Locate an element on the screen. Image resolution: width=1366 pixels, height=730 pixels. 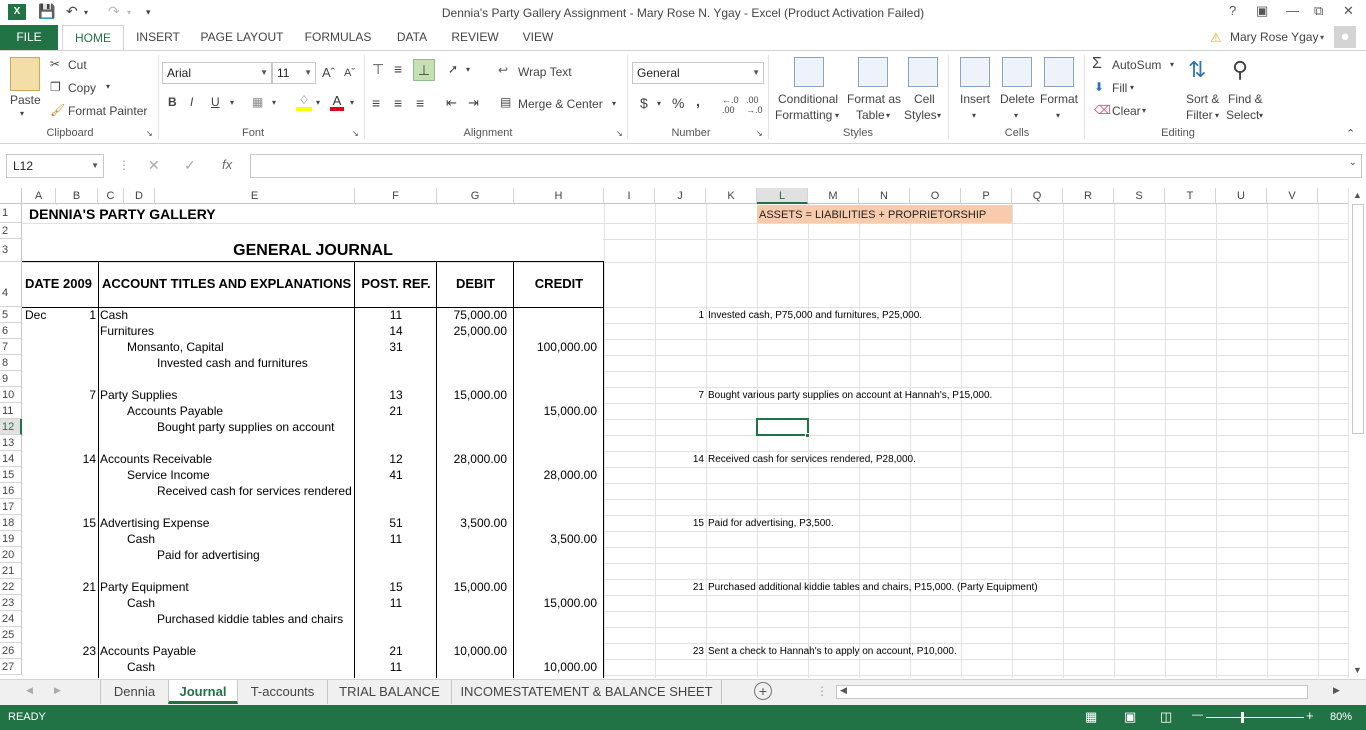
increase-indent-icon: ⇥ is located at coordinates (473, 103).